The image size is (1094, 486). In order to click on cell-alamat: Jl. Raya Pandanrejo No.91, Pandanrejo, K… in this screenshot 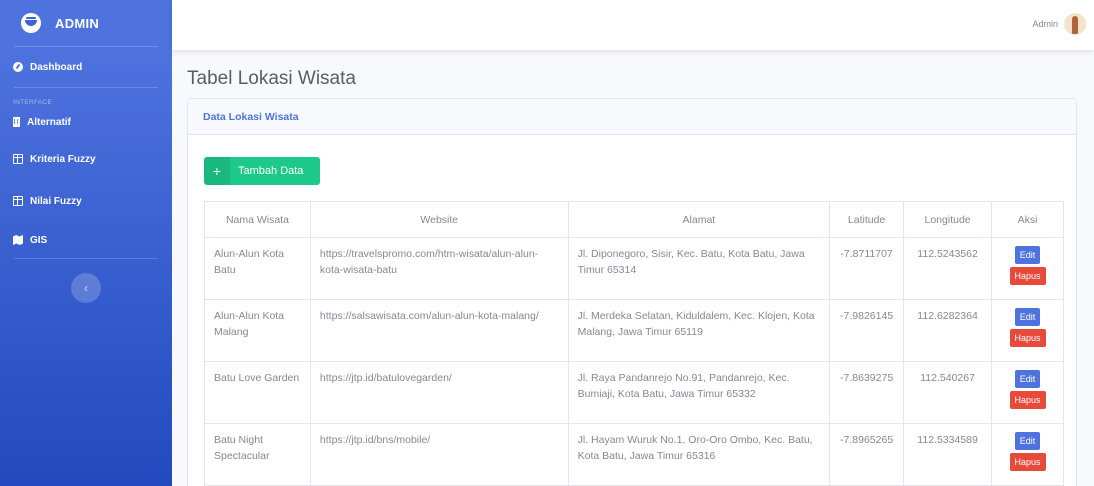, I will do `click(699, 392)`.